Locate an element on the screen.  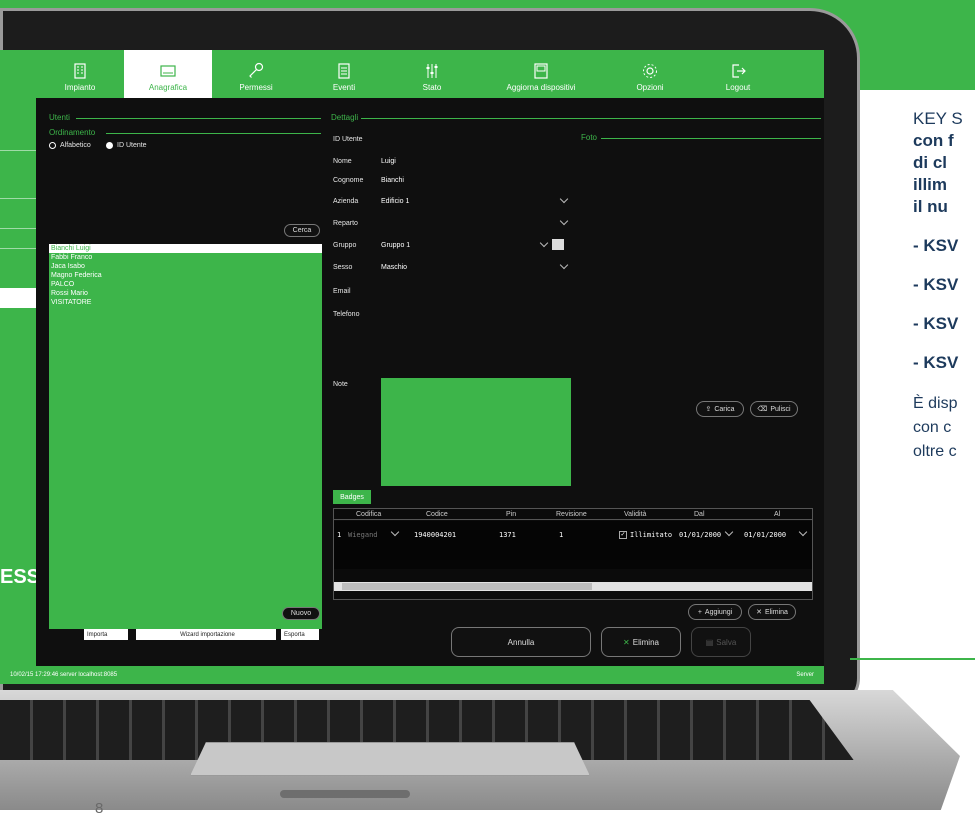
ordering-title: Ordinamento is located at coordinates (72, 132).